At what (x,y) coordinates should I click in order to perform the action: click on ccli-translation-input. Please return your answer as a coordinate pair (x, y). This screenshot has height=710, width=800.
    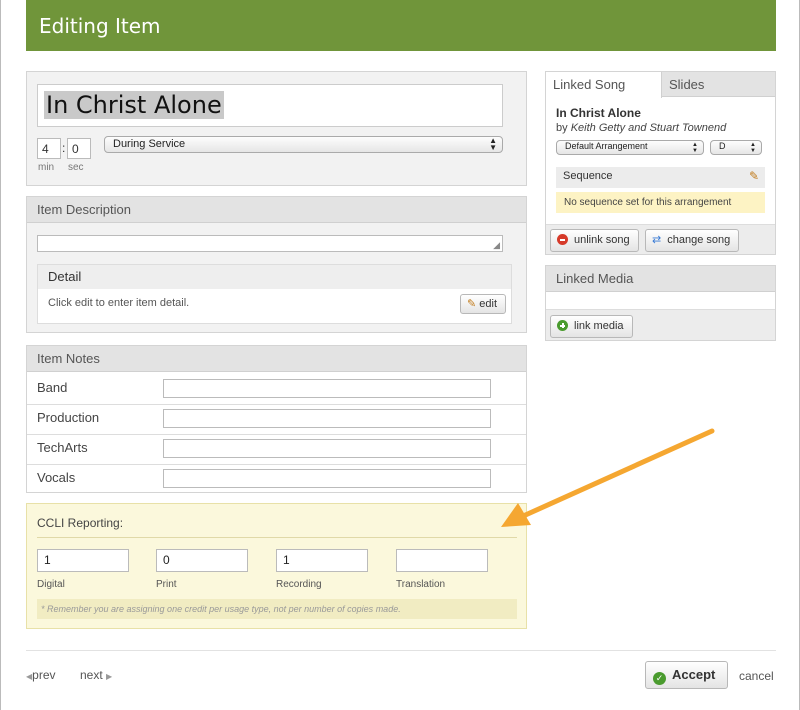
    Looking at the image, I should click on (442, 560).